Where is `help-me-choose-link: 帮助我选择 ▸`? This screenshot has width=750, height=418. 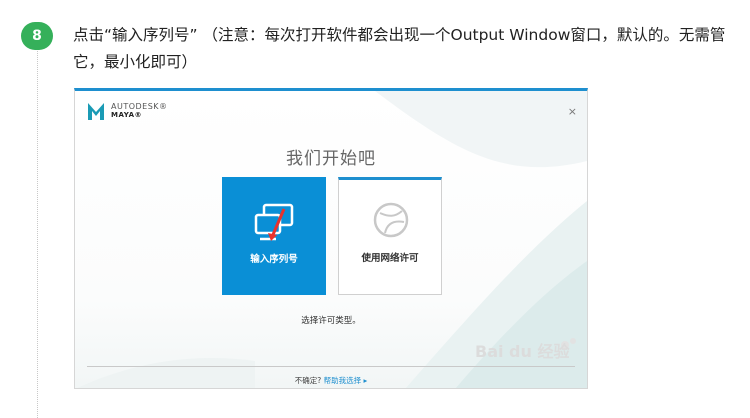 help-me-choose-link: 帮助我选择 ▸ is located at coordinates (346, 380).